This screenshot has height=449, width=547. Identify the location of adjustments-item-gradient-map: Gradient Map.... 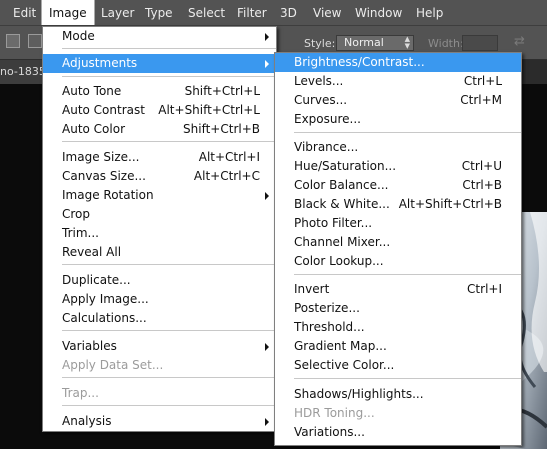
(398, 346).